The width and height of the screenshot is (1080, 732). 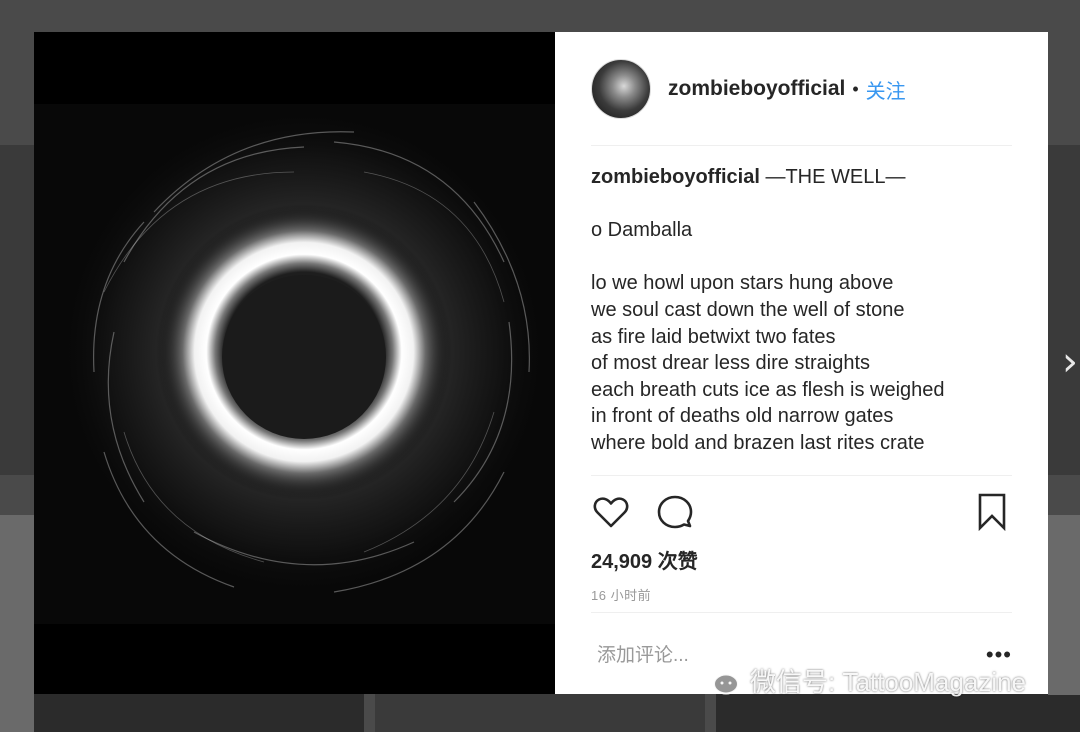 I want to click on next-post-arrow: ›, so click(x=1071, y=362).